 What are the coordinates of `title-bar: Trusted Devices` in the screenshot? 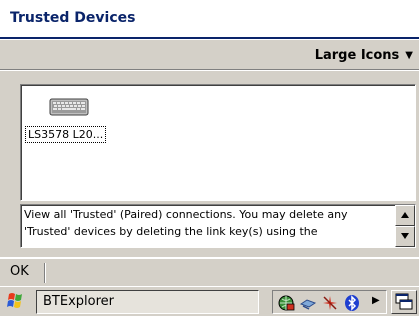 It's located at (209, 19).